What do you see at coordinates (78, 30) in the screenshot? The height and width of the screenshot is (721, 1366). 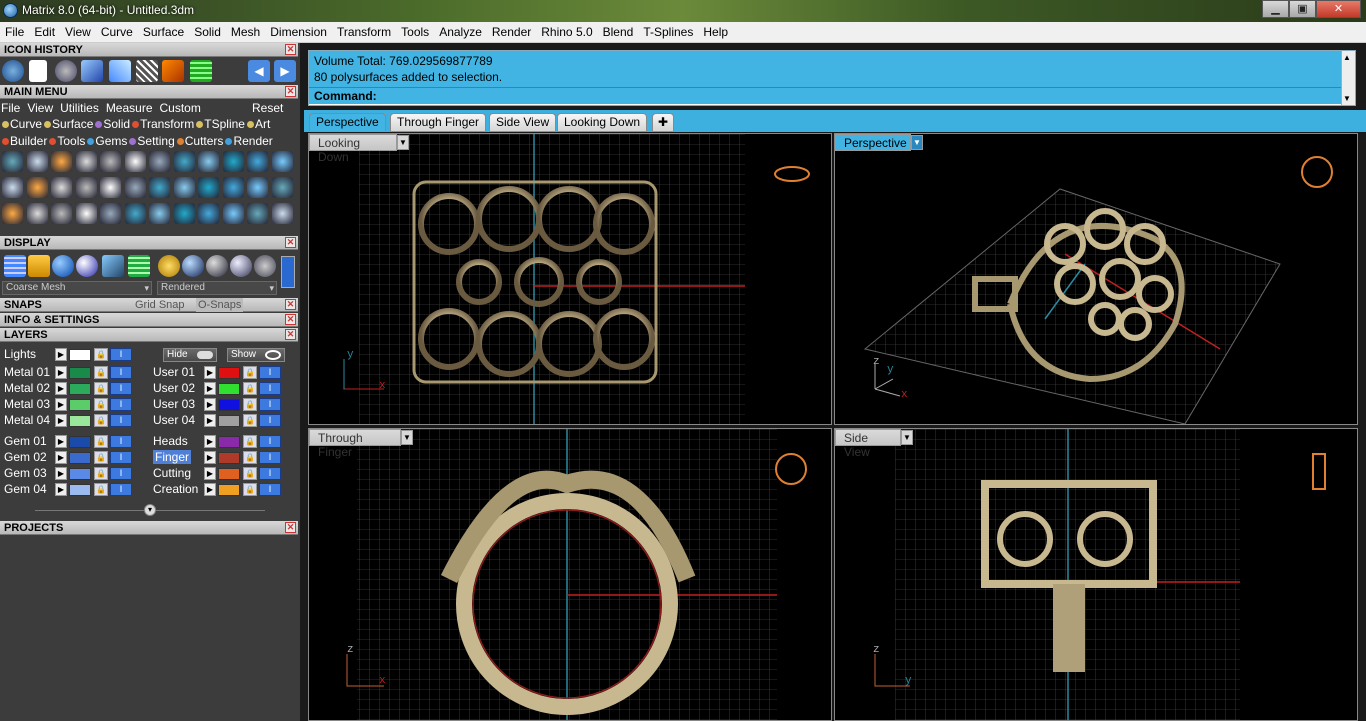 I see `menu-view: View` at bounding box center [78, 30].